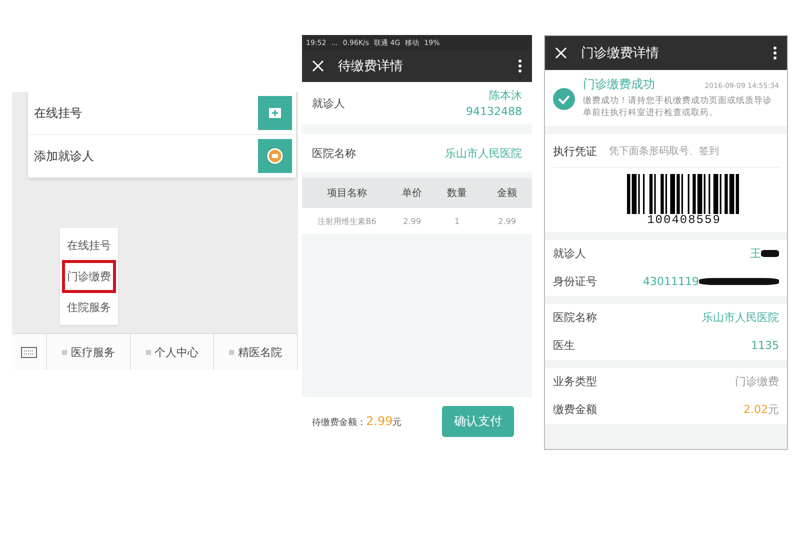  Describe the element at coordinates (357, 421) in the screenshot. I see `total-amount: 待缴费金额：2.99元` at that location.